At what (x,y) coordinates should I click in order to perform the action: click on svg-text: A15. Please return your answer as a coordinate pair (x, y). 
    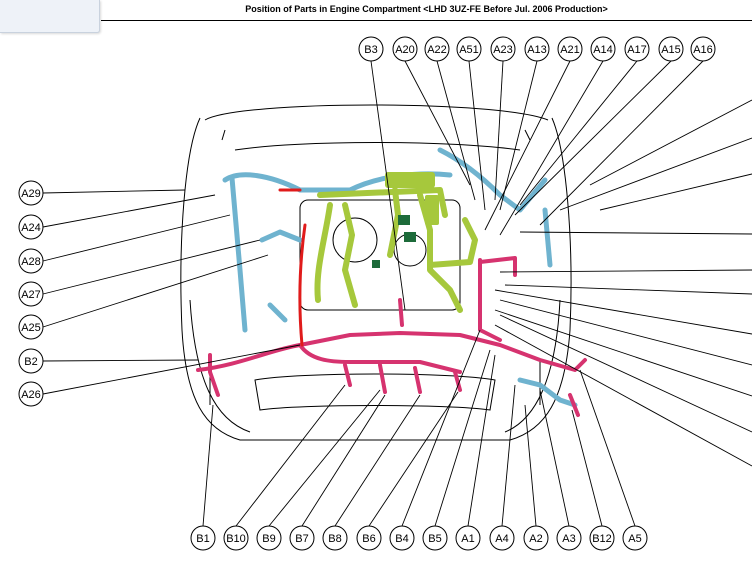
    Looking at the image, I should click on (671, 50).